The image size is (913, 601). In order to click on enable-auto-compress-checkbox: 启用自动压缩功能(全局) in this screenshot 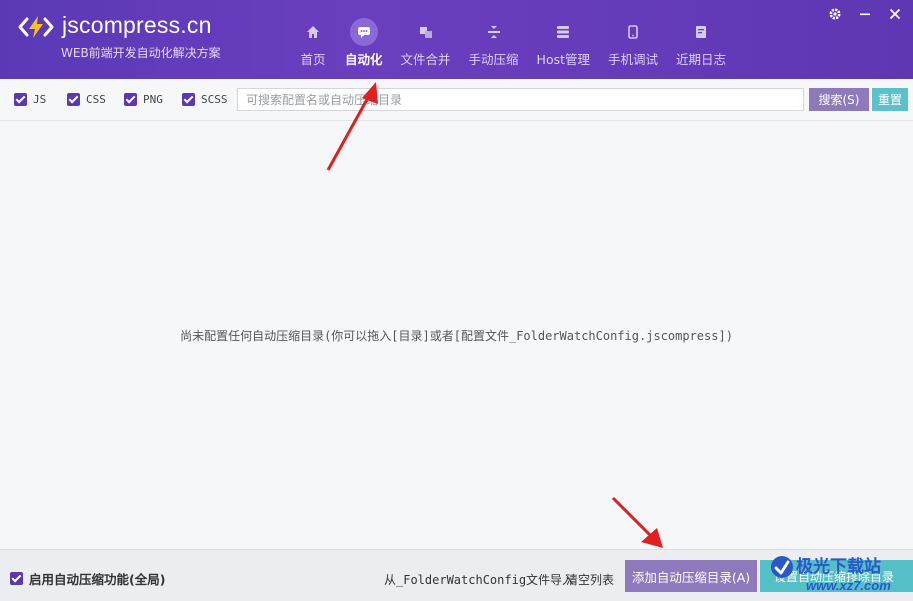, I will do `click(87, 578)`.